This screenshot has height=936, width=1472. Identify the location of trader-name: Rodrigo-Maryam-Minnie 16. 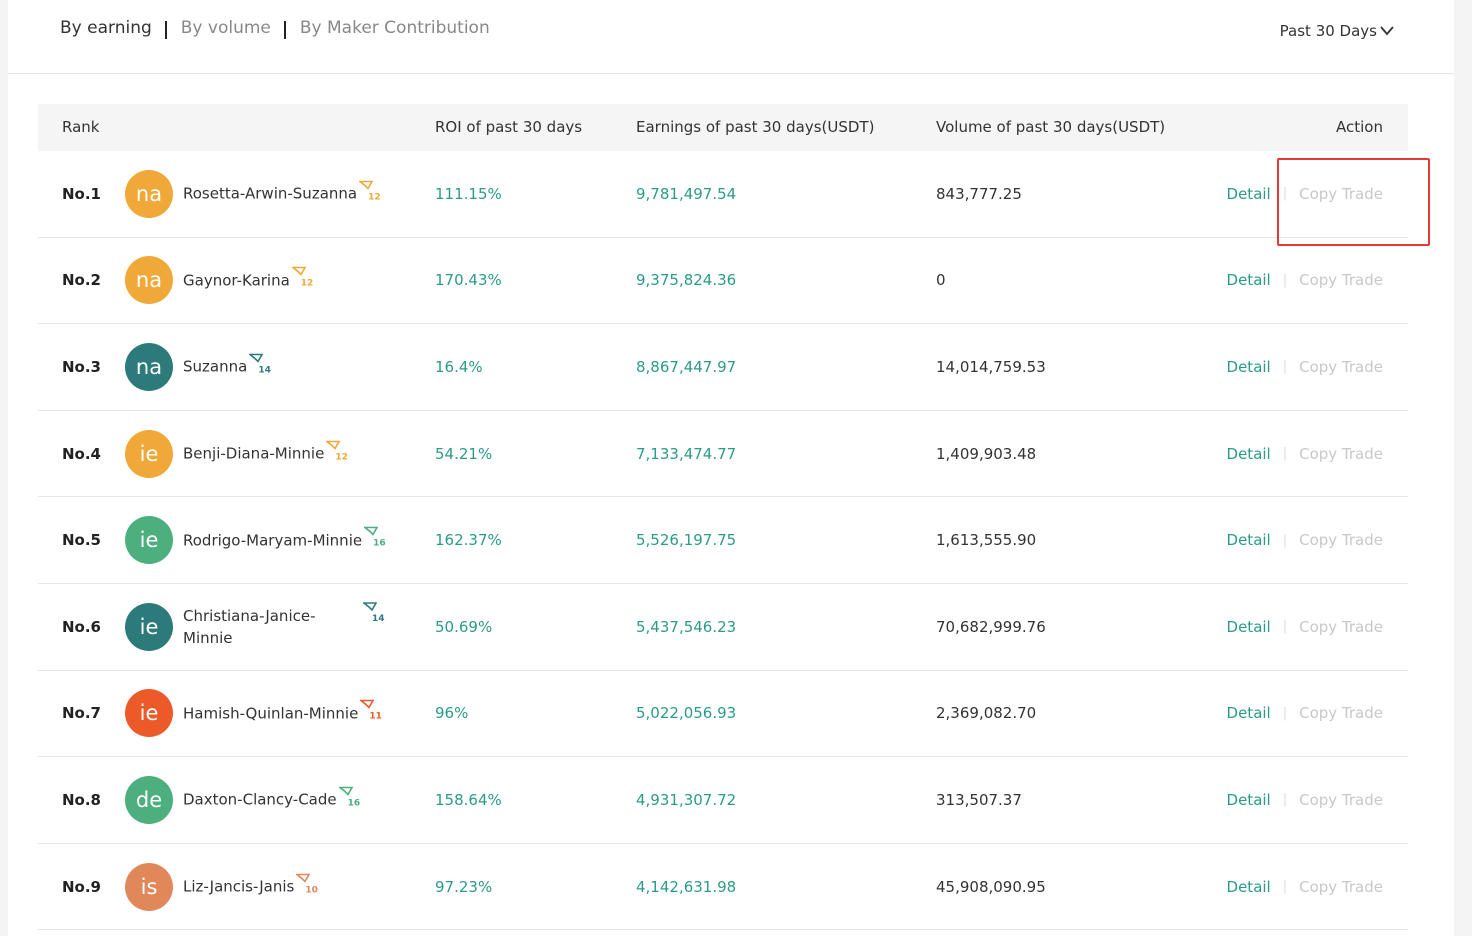
(284, 540).